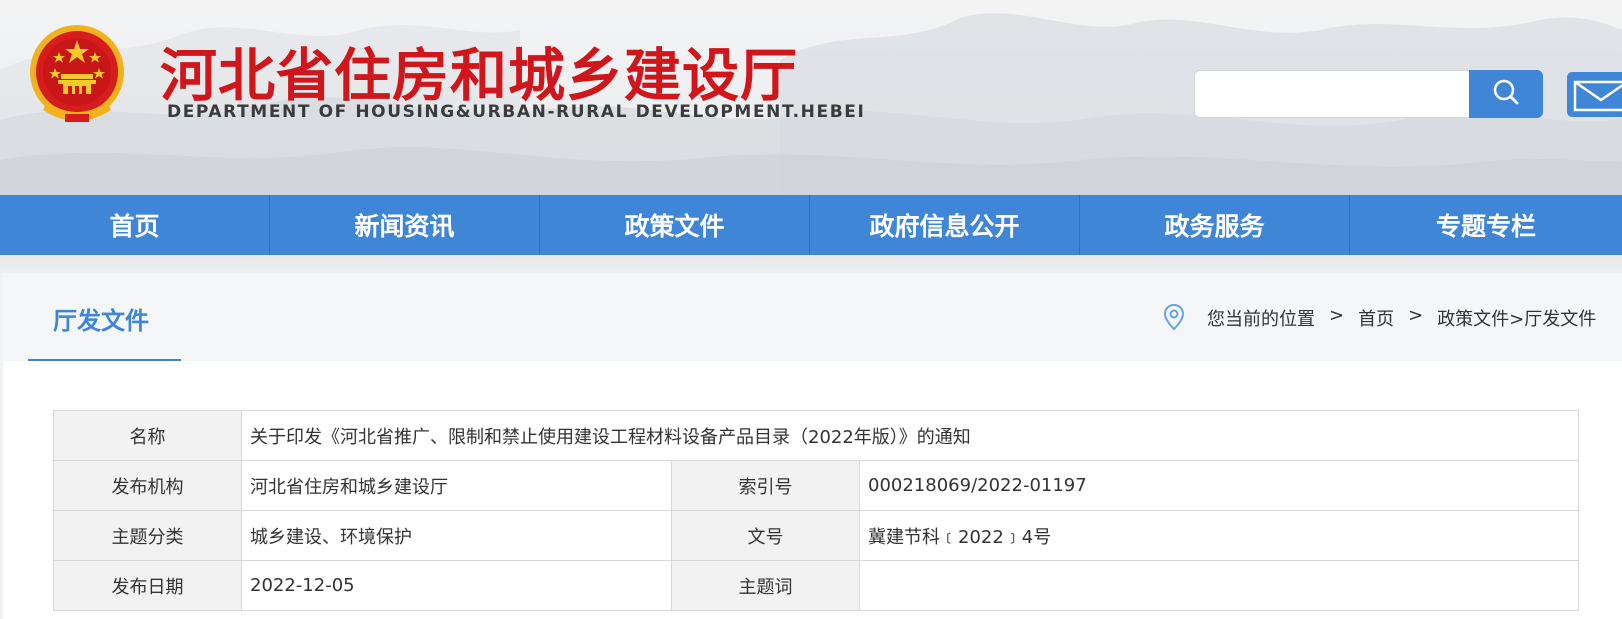  Describe the element at coordinates (456, 485) in the screenshot. I see `publisher-value: 河北省住房和城乡建设厅` at that location.